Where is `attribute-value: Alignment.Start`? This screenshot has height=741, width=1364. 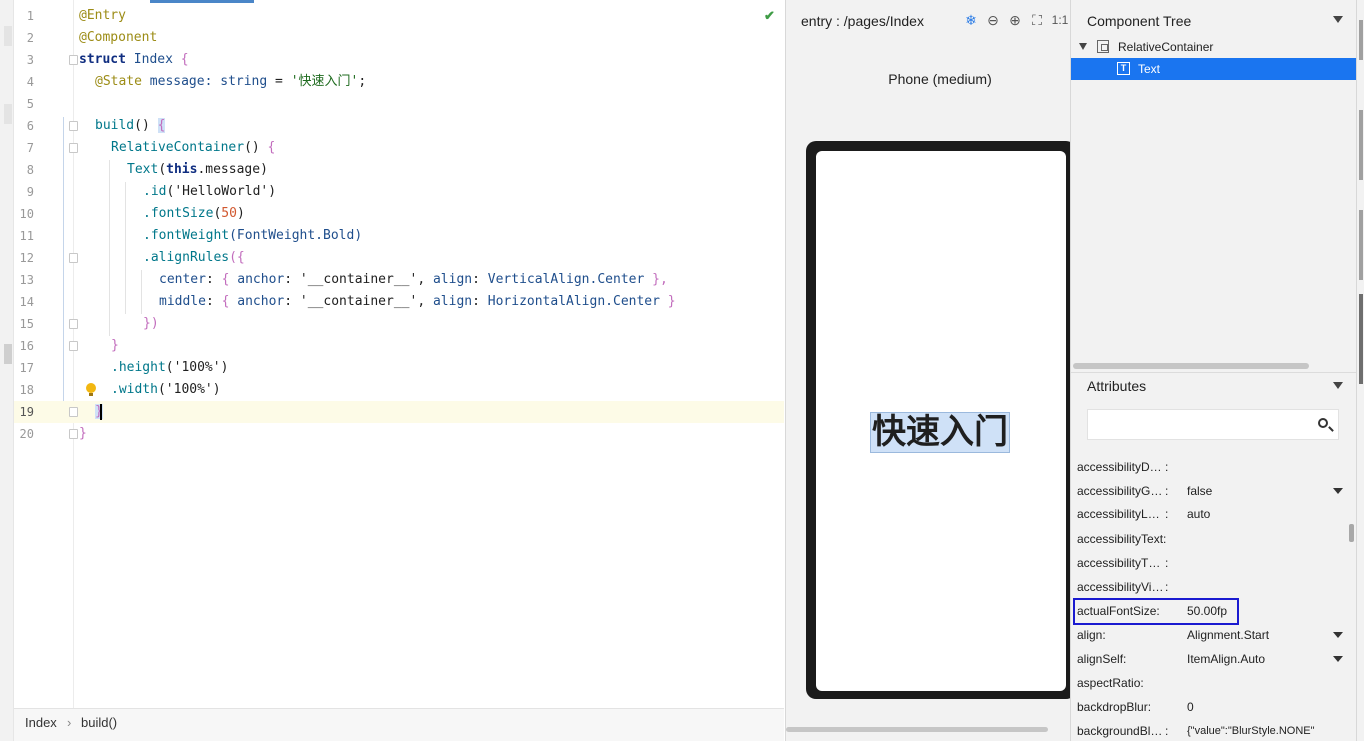 attribute-value: Alignment.Start is located at coordinates (1228, 635).